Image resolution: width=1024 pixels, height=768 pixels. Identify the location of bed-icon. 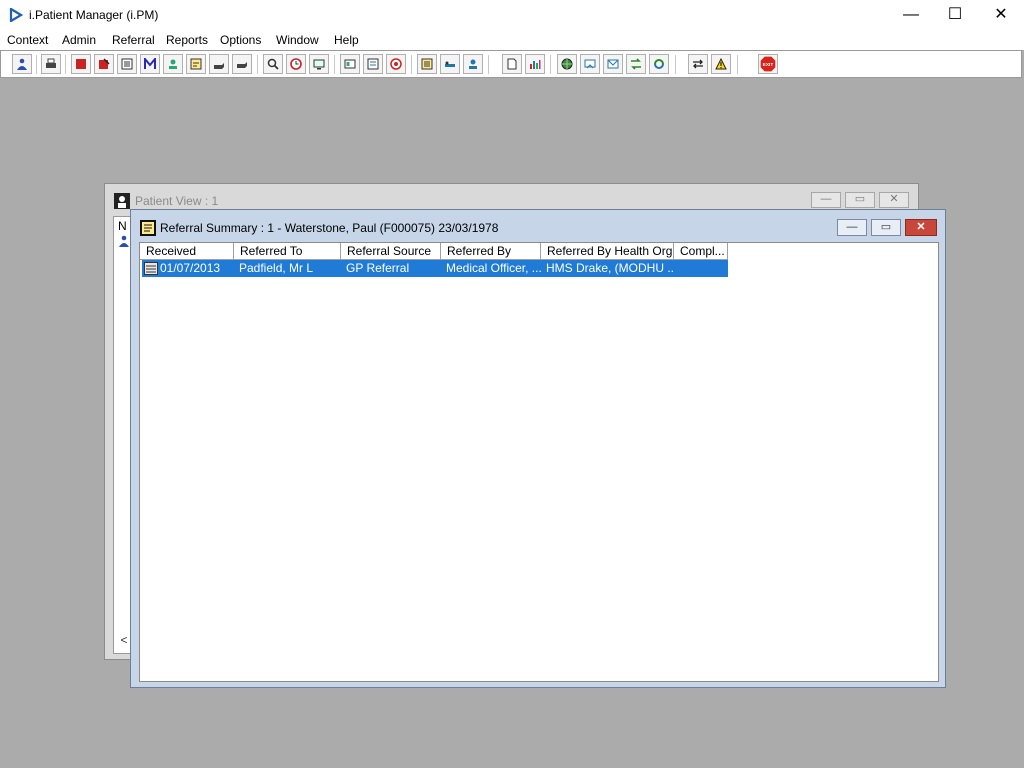
(450, 64).